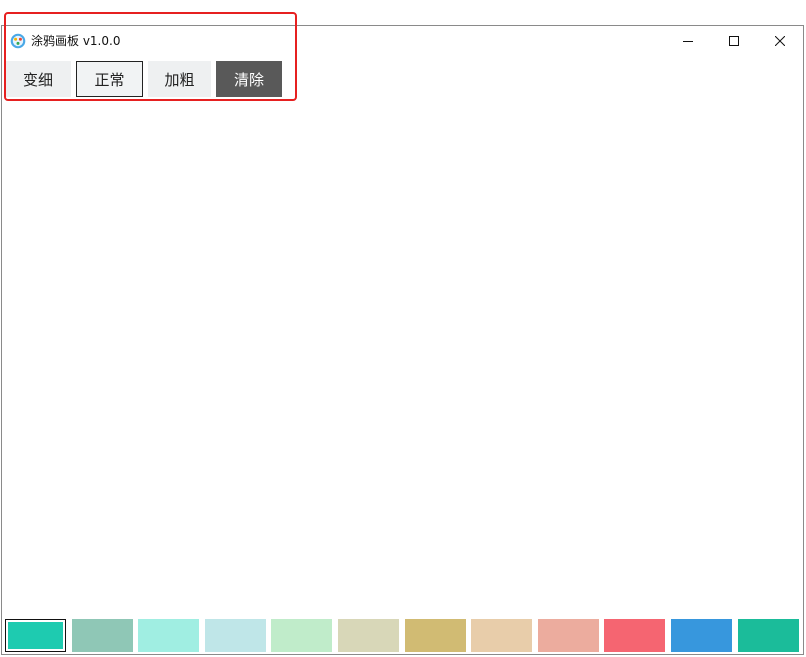 Image resolution: width=806 pixels, height=657 pixels. Describe the element at coordinates (179, 79) in the screenshot. I see `thicker-button: 加粗` at that location.